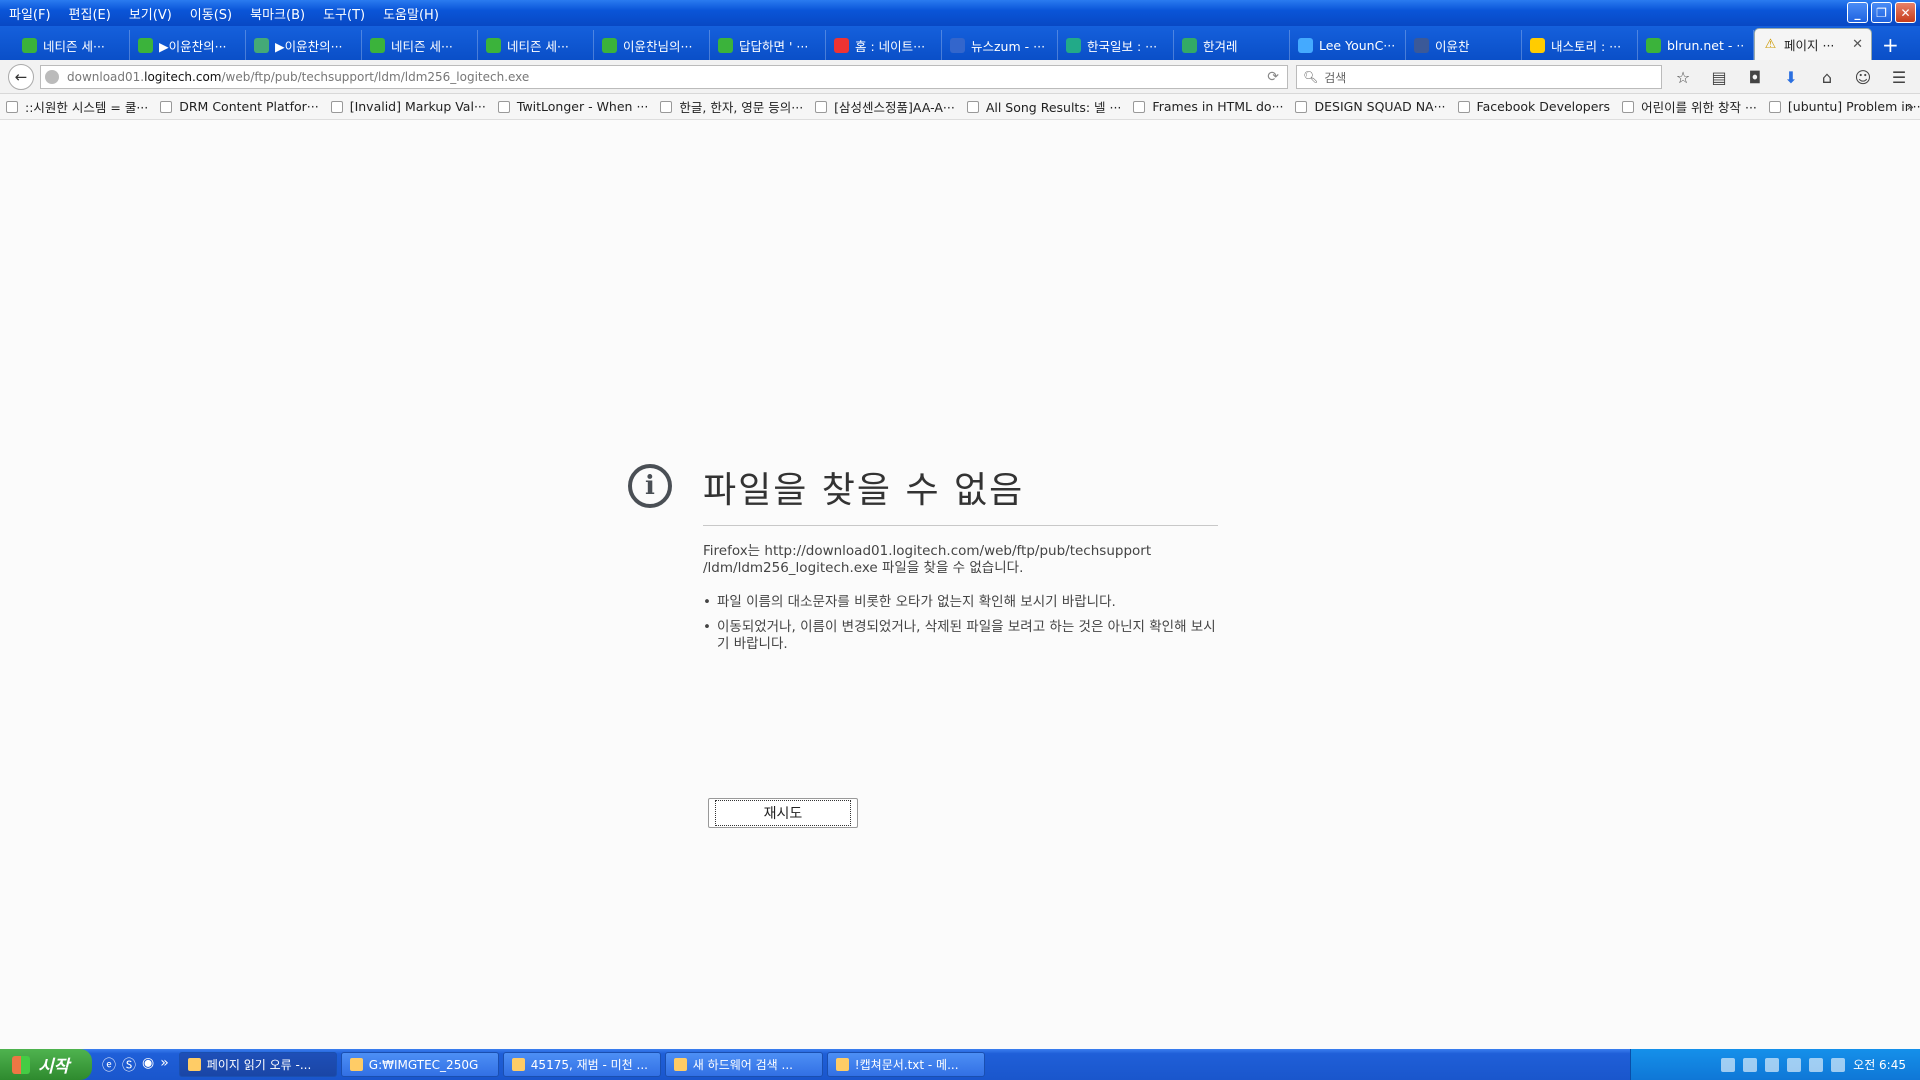  Describe the element at coordinates (572, 106) in the screenshot. I see `bookmark-item: TwitLonger - When ···` at that location.